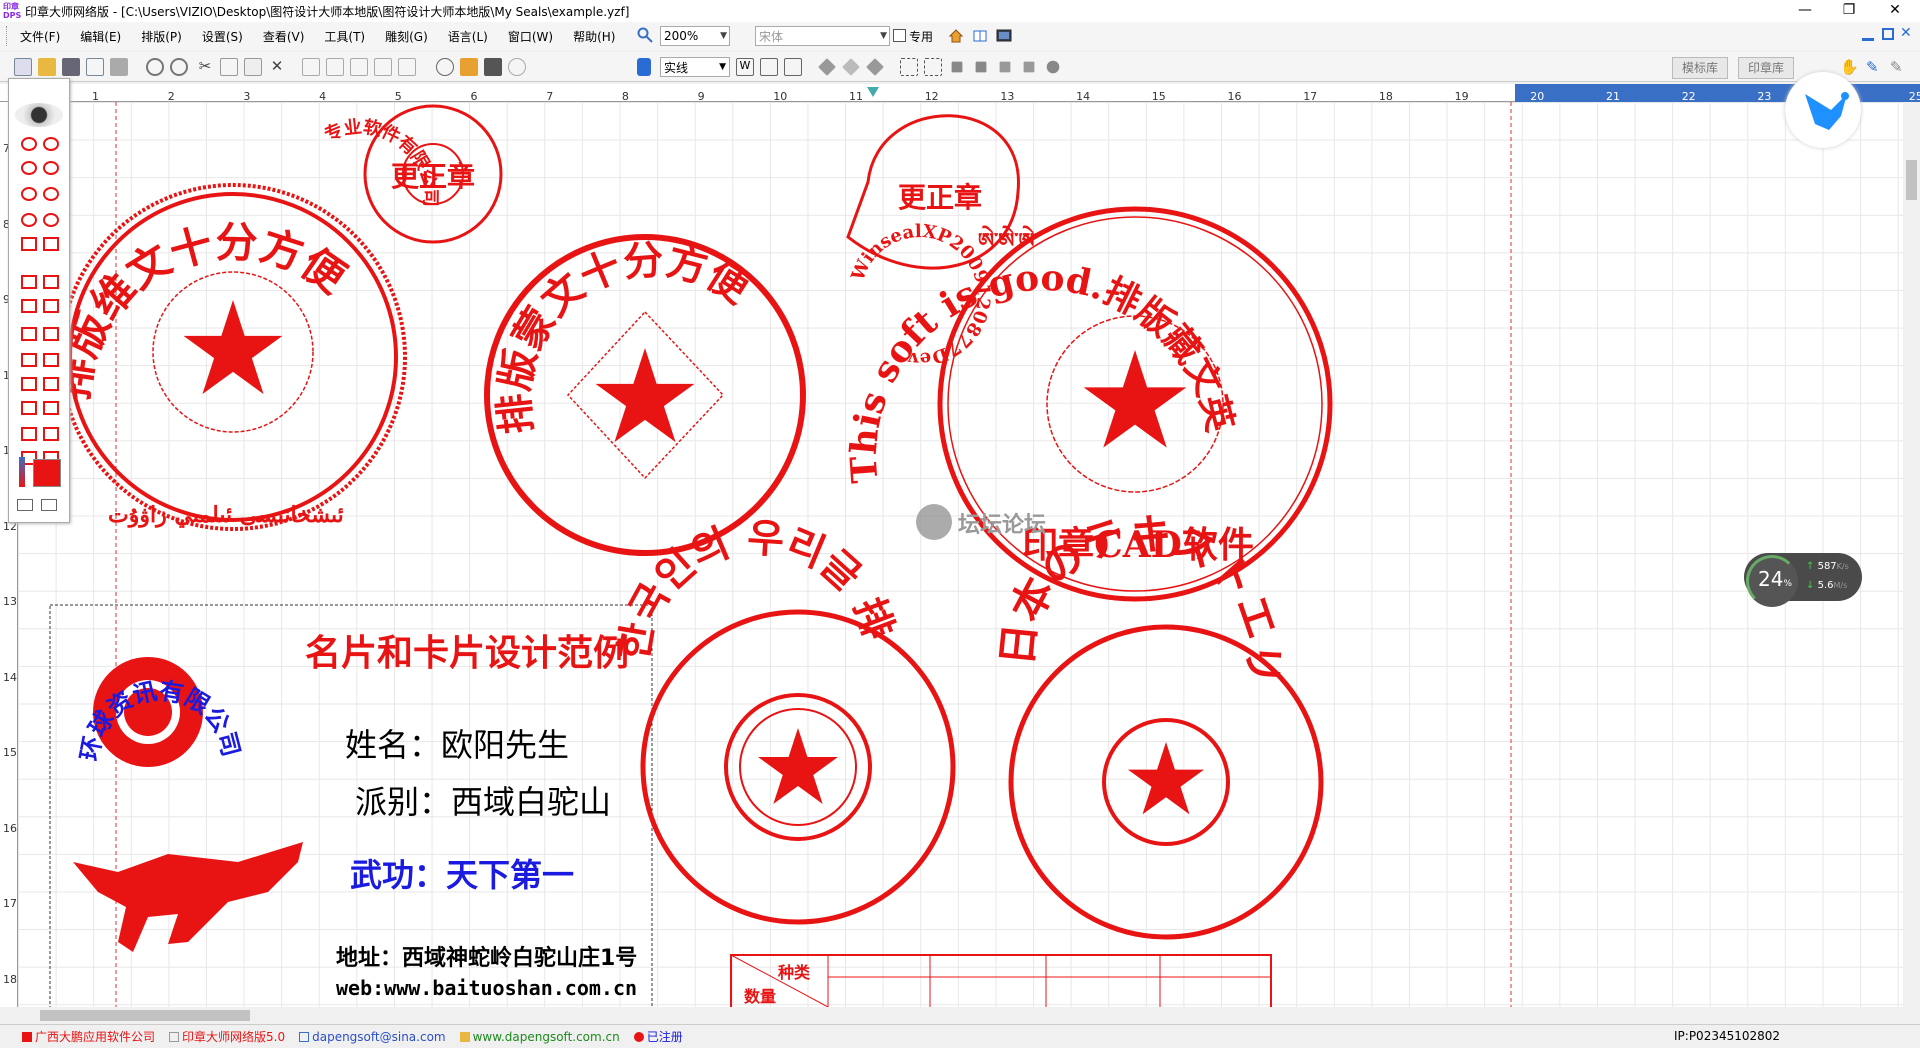 This screenshot has width=1920, height=1048. What do you see at coordinates (645, 35) in the screenshot?
I see `zoom-icon` at bounding box center [645, 35].